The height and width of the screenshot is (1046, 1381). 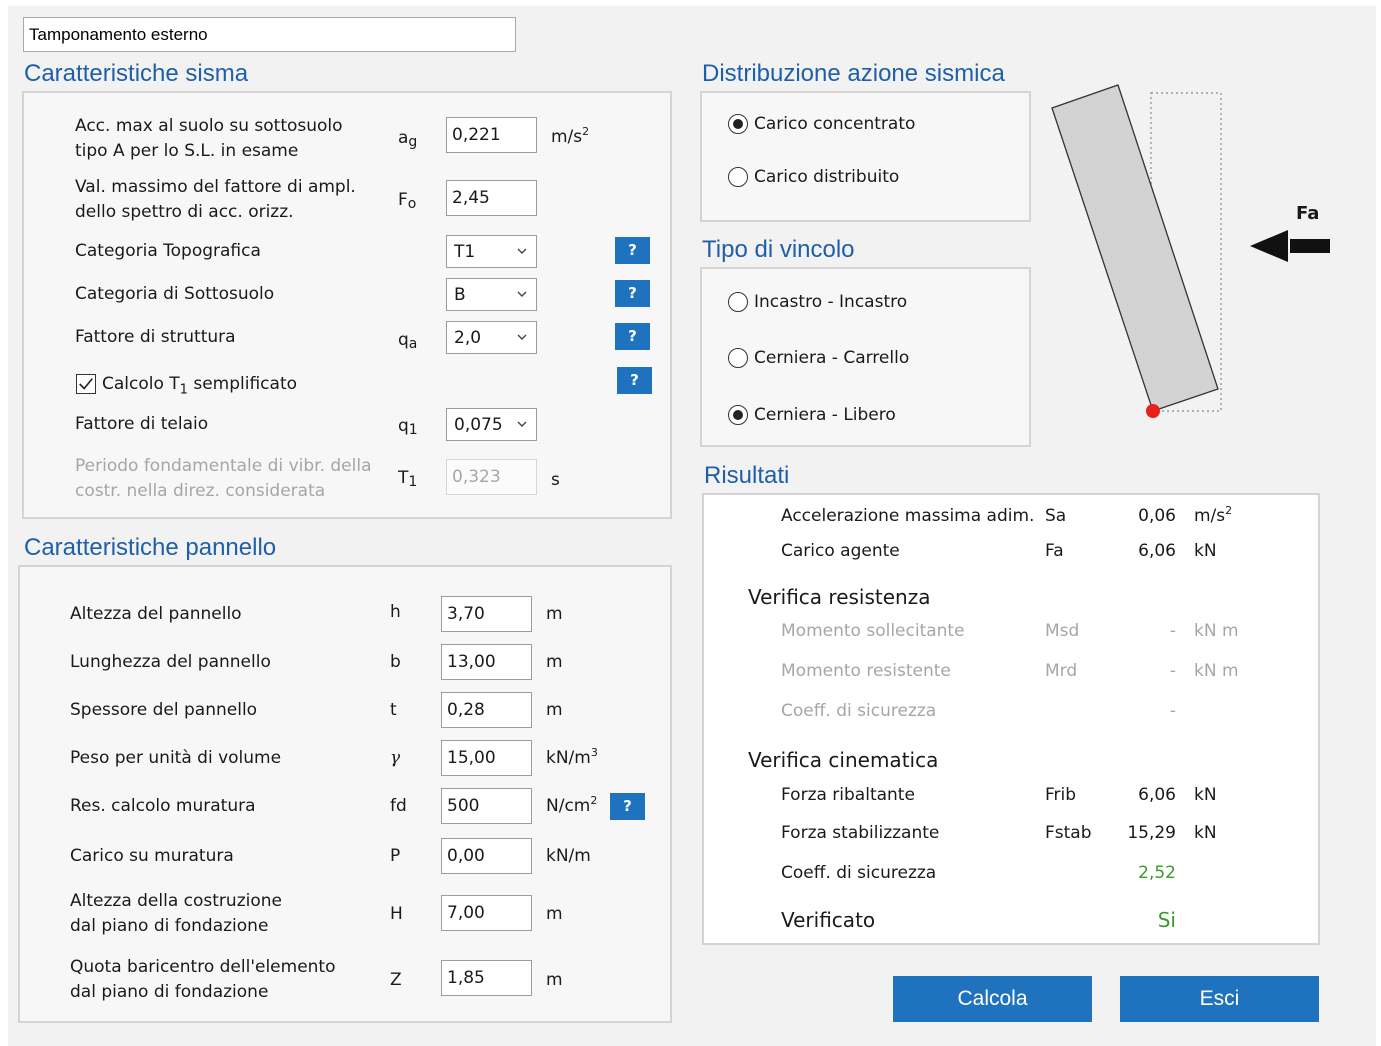 I want to click on frib-symbol: Frib, so click(x=1061, y=795).